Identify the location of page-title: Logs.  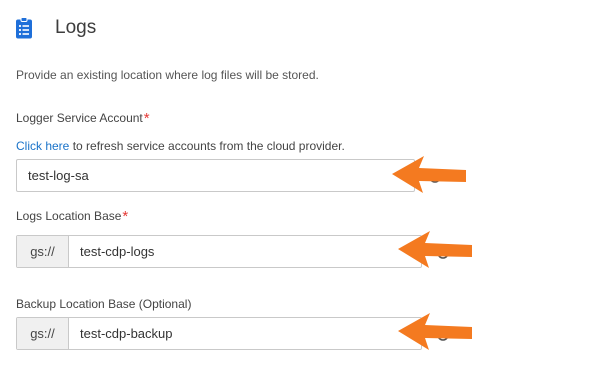
(76, 27).